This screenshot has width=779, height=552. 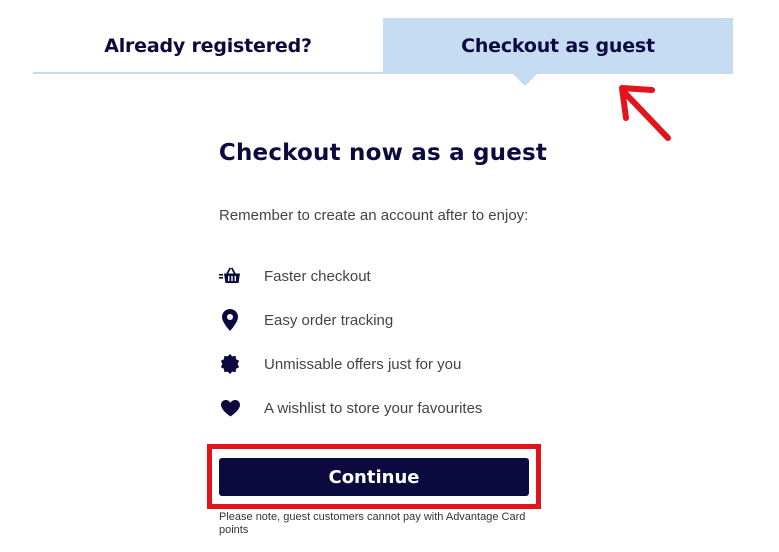 What do you see at coordinates (230, 364) in the screenshot?
I see `offer-badge-icon` at bounding box center [230, 364].